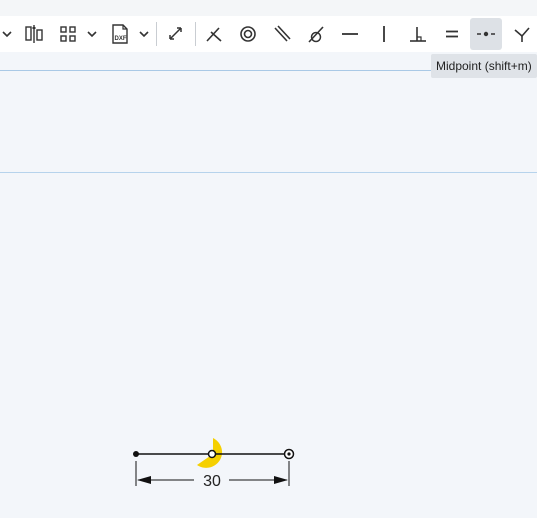  What do you see at coordinates (136, 454) in the screenshot?
I see `line-start-point` at bounding box center [136, 454].